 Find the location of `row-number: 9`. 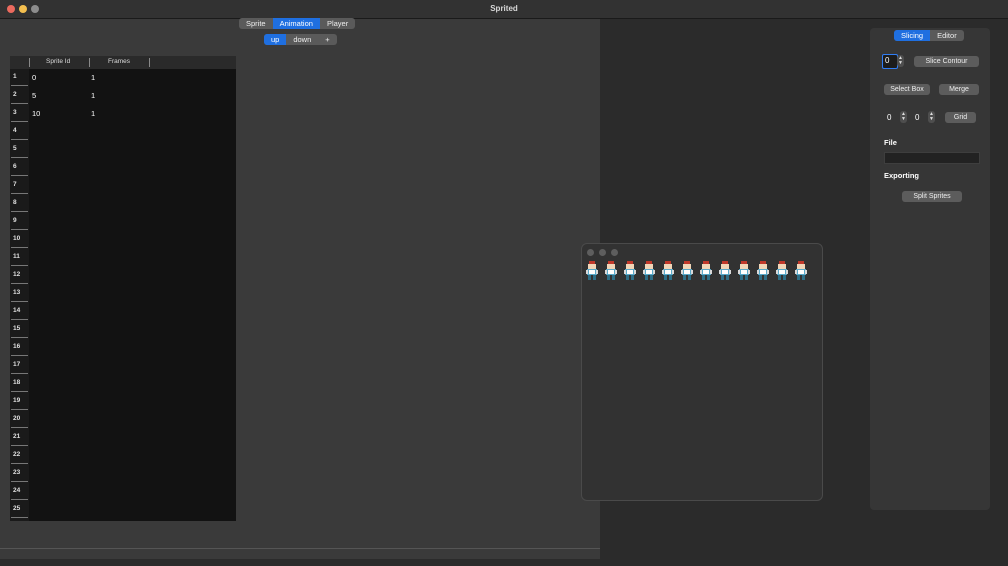

row-number: 9 is located at coordinates (15, 220).